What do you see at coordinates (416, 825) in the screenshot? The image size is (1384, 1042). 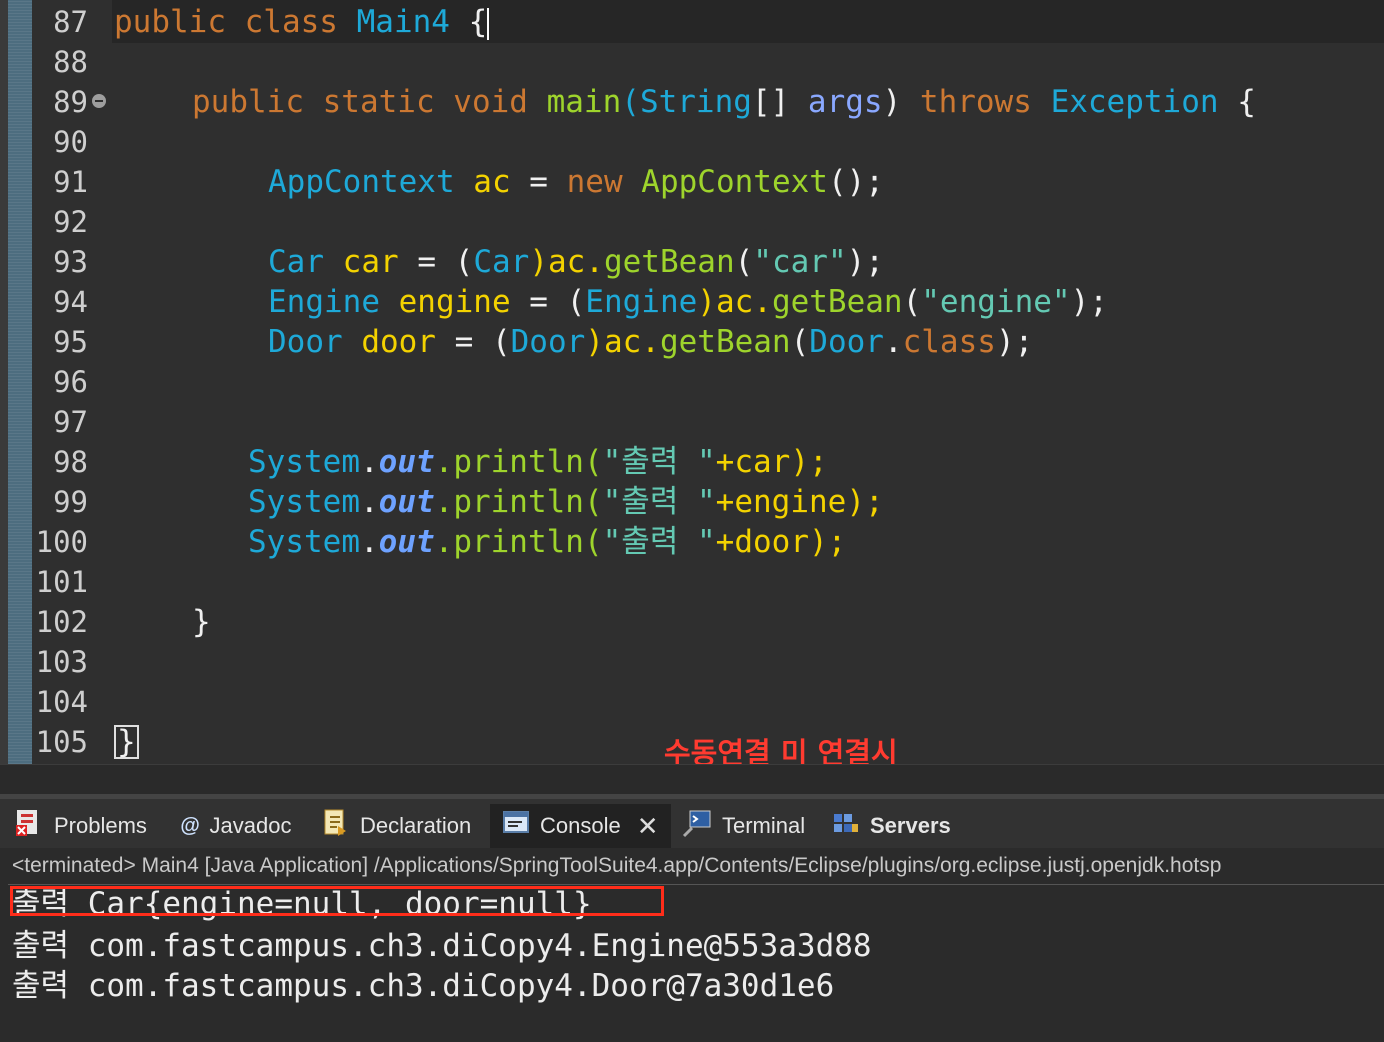 I see `tab-label: Declaration` at bounding box center [416, 825].